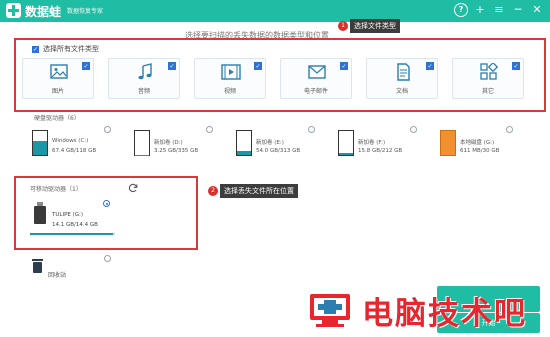 The height and width of the screenshot is (337, 550). Describe the element at coordinates (68, 215) in the screenshot. I see `drive-name: TULIPE (G:)` at that location.